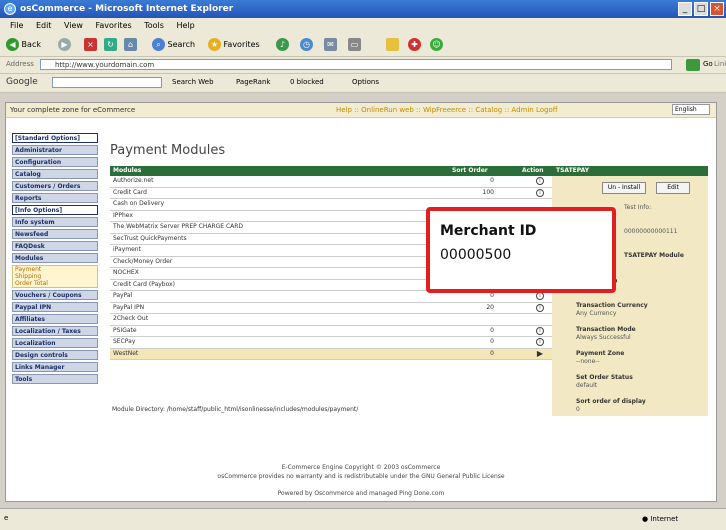  Describe the element at coordinates (363, 519) in the screenshot. I see `status-bar: e ● Internet` at that location.